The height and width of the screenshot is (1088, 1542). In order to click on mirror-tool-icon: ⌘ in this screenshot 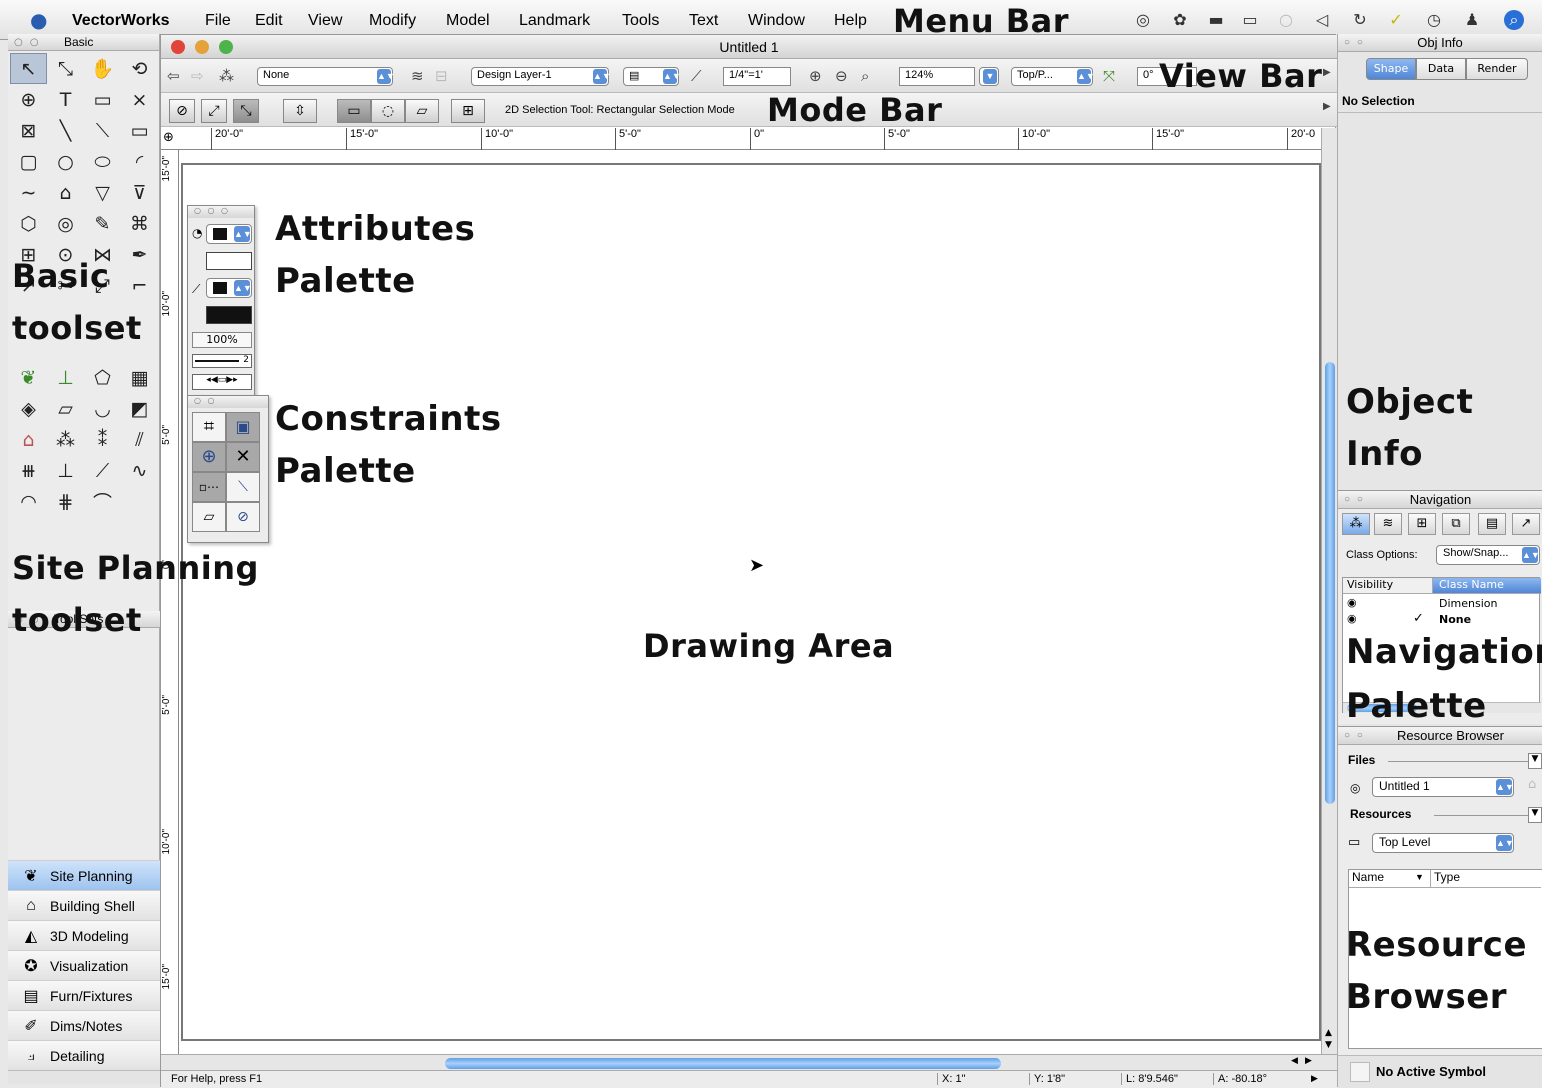, I will do `click(139, 223)`.